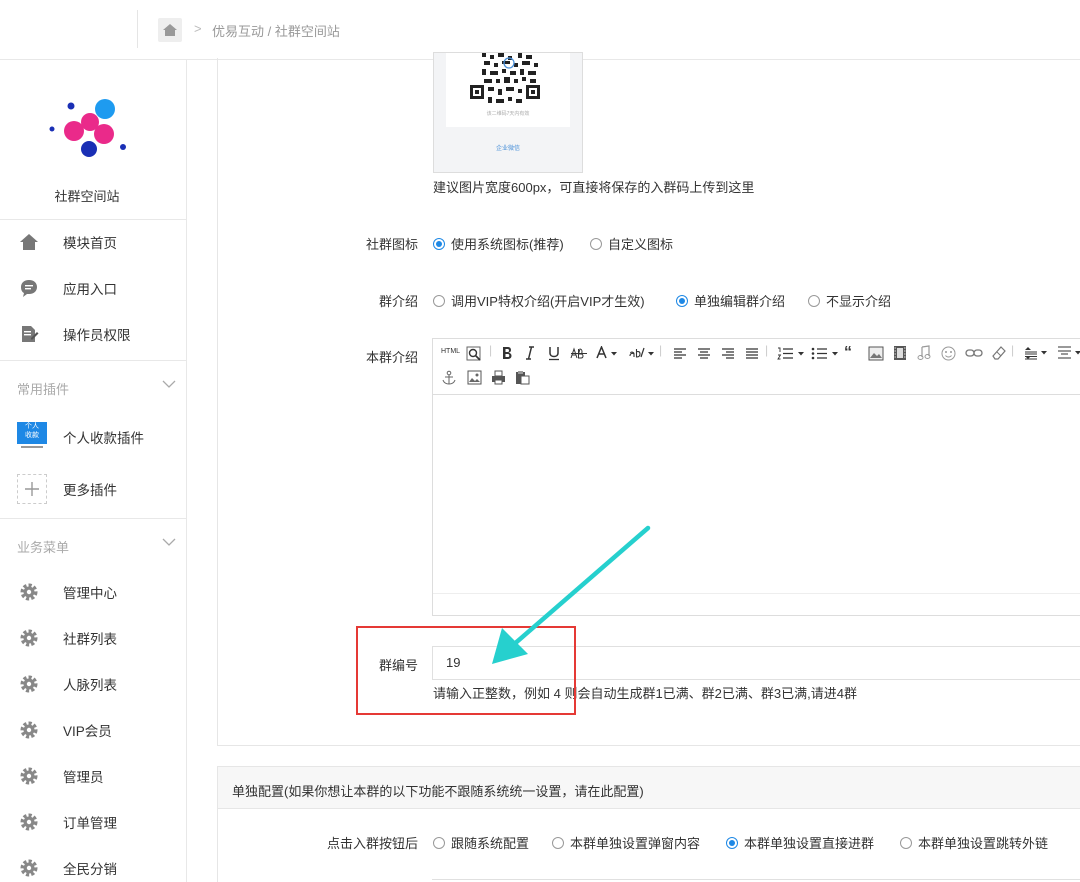 The width and height of the screenshot is (1080, 882). I want to click on radio-separate-intro: 单独编辑群介绍, so click(730, 300).